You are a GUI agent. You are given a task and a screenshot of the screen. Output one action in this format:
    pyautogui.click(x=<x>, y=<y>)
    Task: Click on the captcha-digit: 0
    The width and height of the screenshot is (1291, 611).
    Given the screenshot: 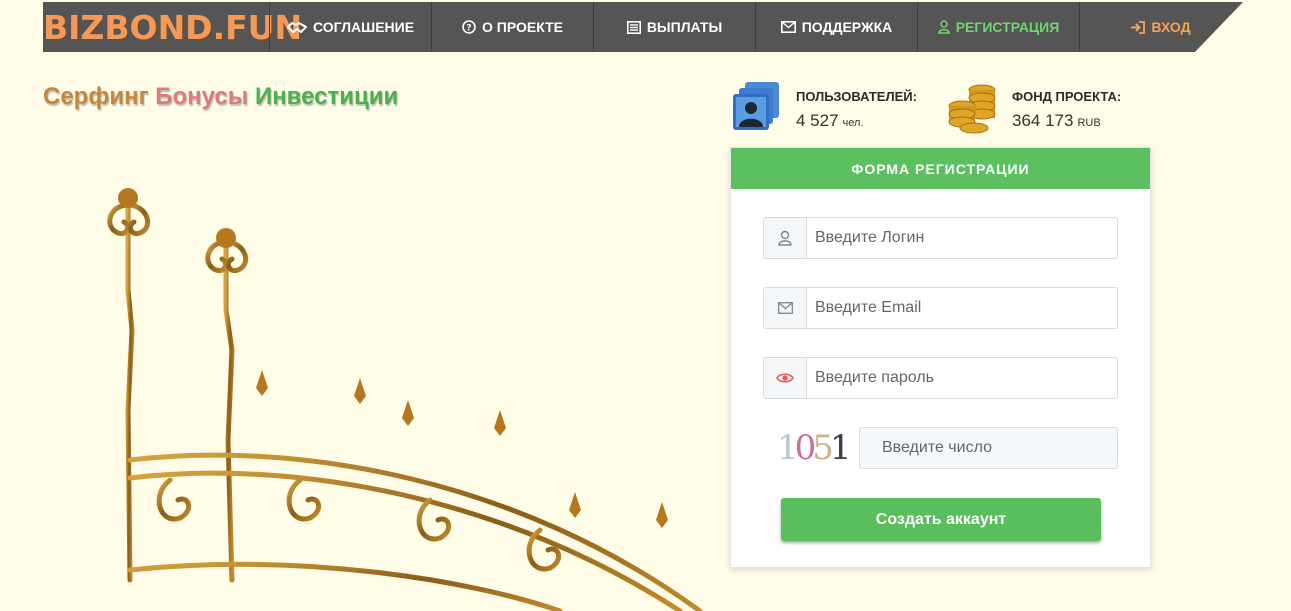 What is the action you would take?
    pyautogui.click(x=805, y=448)
    